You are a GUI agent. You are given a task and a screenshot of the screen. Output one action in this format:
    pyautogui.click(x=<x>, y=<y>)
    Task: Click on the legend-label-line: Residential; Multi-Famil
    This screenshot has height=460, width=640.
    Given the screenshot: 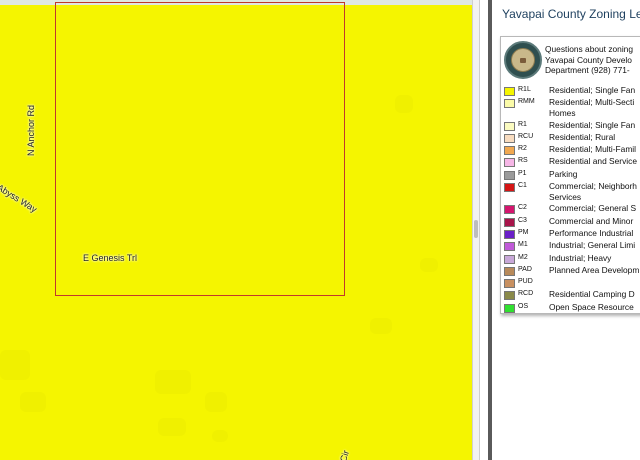 What is the action you would take?
    pyautogui.click(x=593, y=149)
    